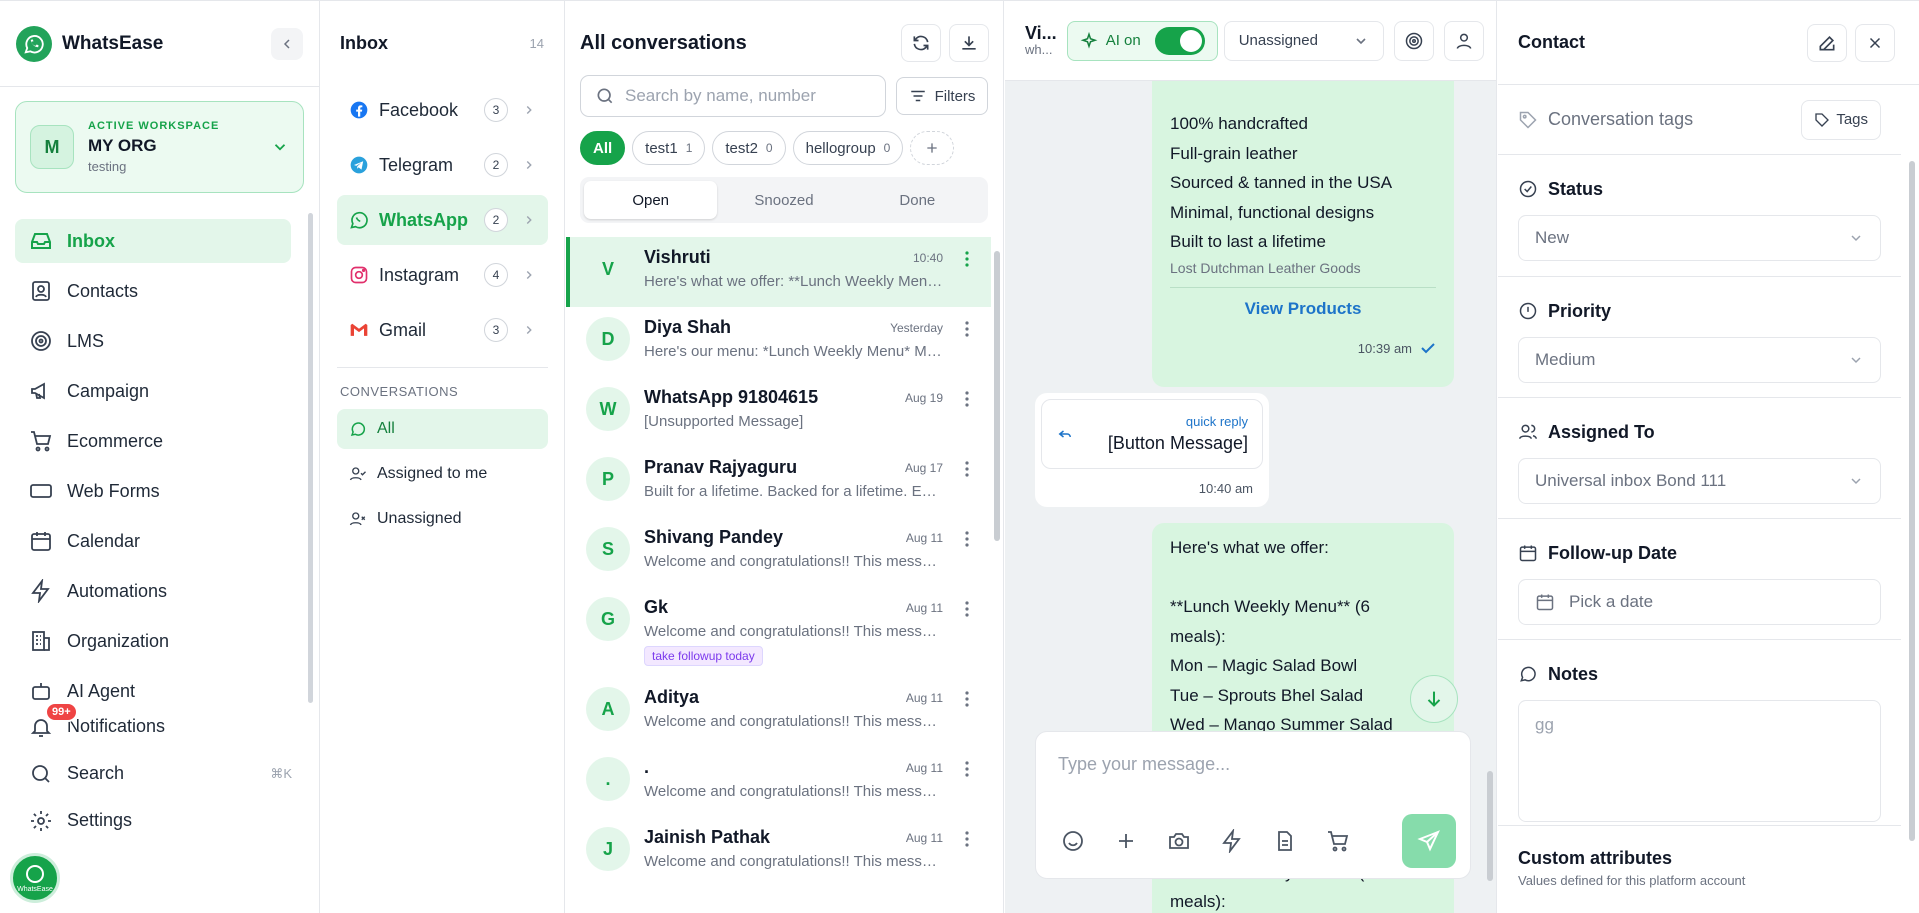 Image resolution: width=1919 pixels, height=913 pixels. I want to click on priority-select: Medium, so click(1699, 360).